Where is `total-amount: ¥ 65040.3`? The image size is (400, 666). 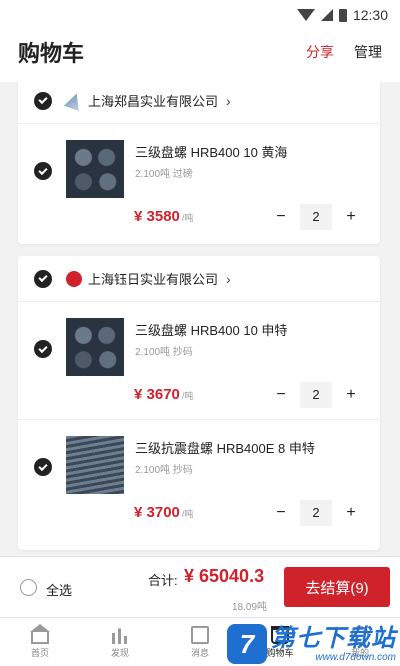
total-amount: ¥ 65040.3 is located at coordinates (224, 576).